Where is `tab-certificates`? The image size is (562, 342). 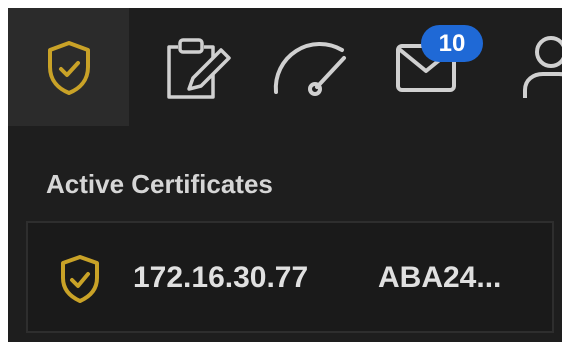 tab-certificates is located at coordinates (68, 67).